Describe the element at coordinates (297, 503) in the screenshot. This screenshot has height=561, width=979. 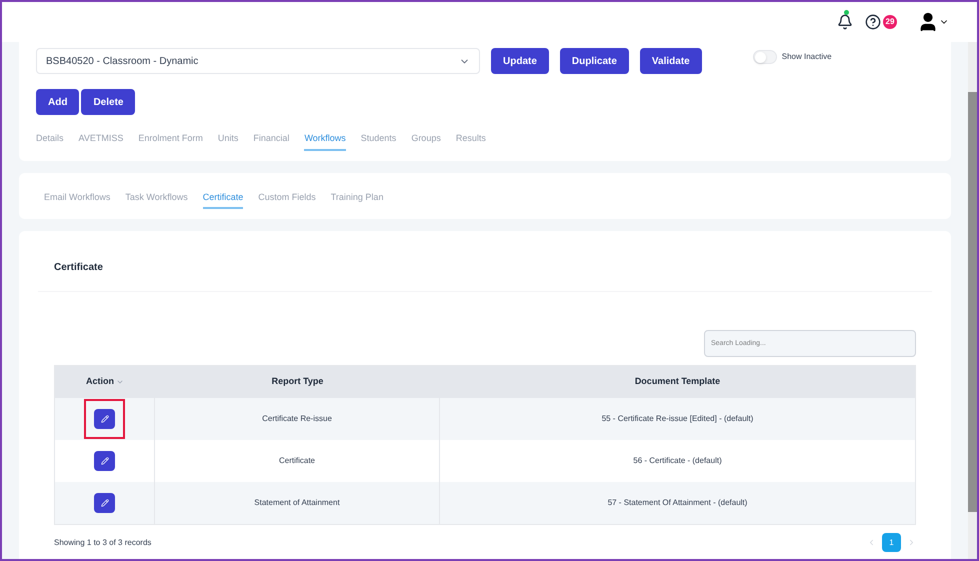
I see `table-cell: Statement of Attainment` at that location.